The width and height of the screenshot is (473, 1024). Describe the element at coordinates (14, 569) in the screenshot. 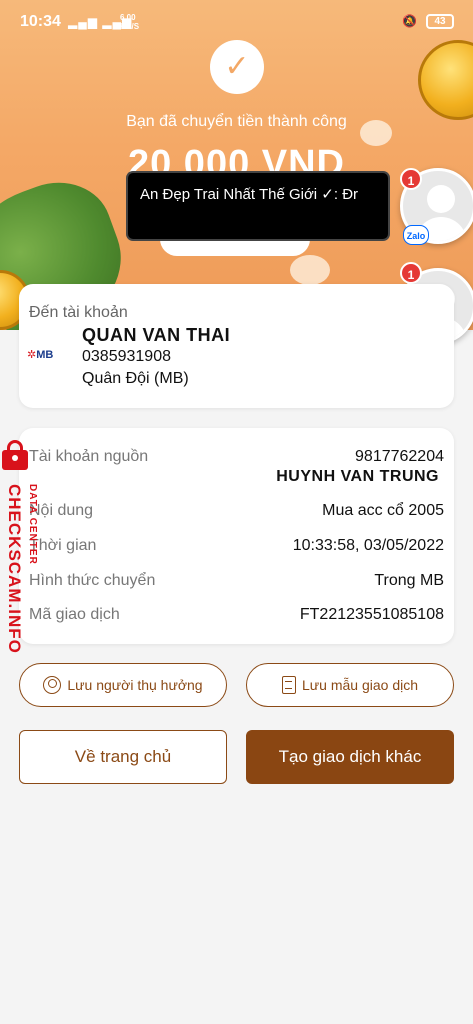

I see `watermark-brand: CHECKSCAM.INFO` at that location.